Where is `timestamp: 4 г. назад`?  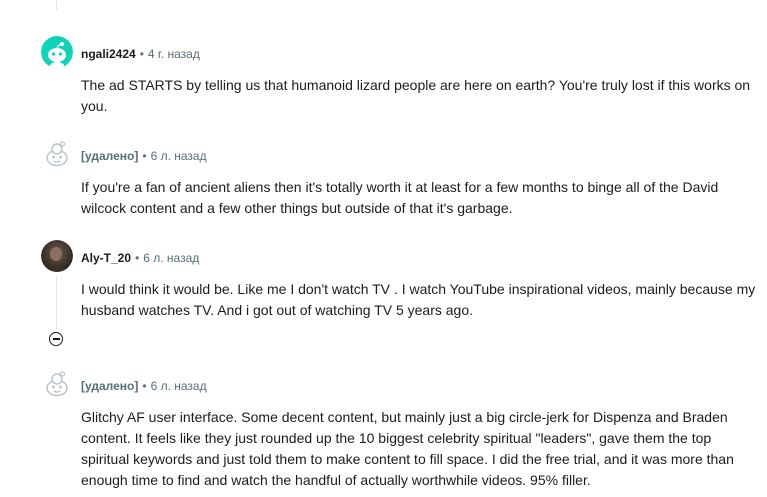
timestamp: 4 г. назад is located at coordinates (174, 54).